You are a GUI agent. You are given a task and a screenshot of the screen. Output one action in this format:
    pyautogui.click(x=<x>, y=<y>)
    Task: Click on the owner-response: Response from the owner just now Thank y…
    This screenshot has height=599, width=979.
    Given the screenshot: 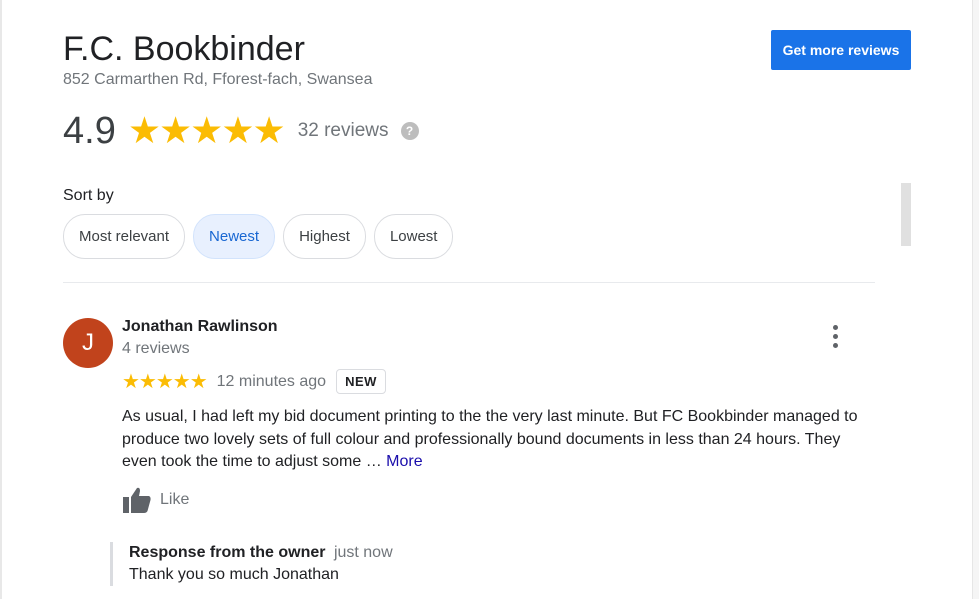 What is the action you would take?
    pyautogui.click(x=251, y=564)
    